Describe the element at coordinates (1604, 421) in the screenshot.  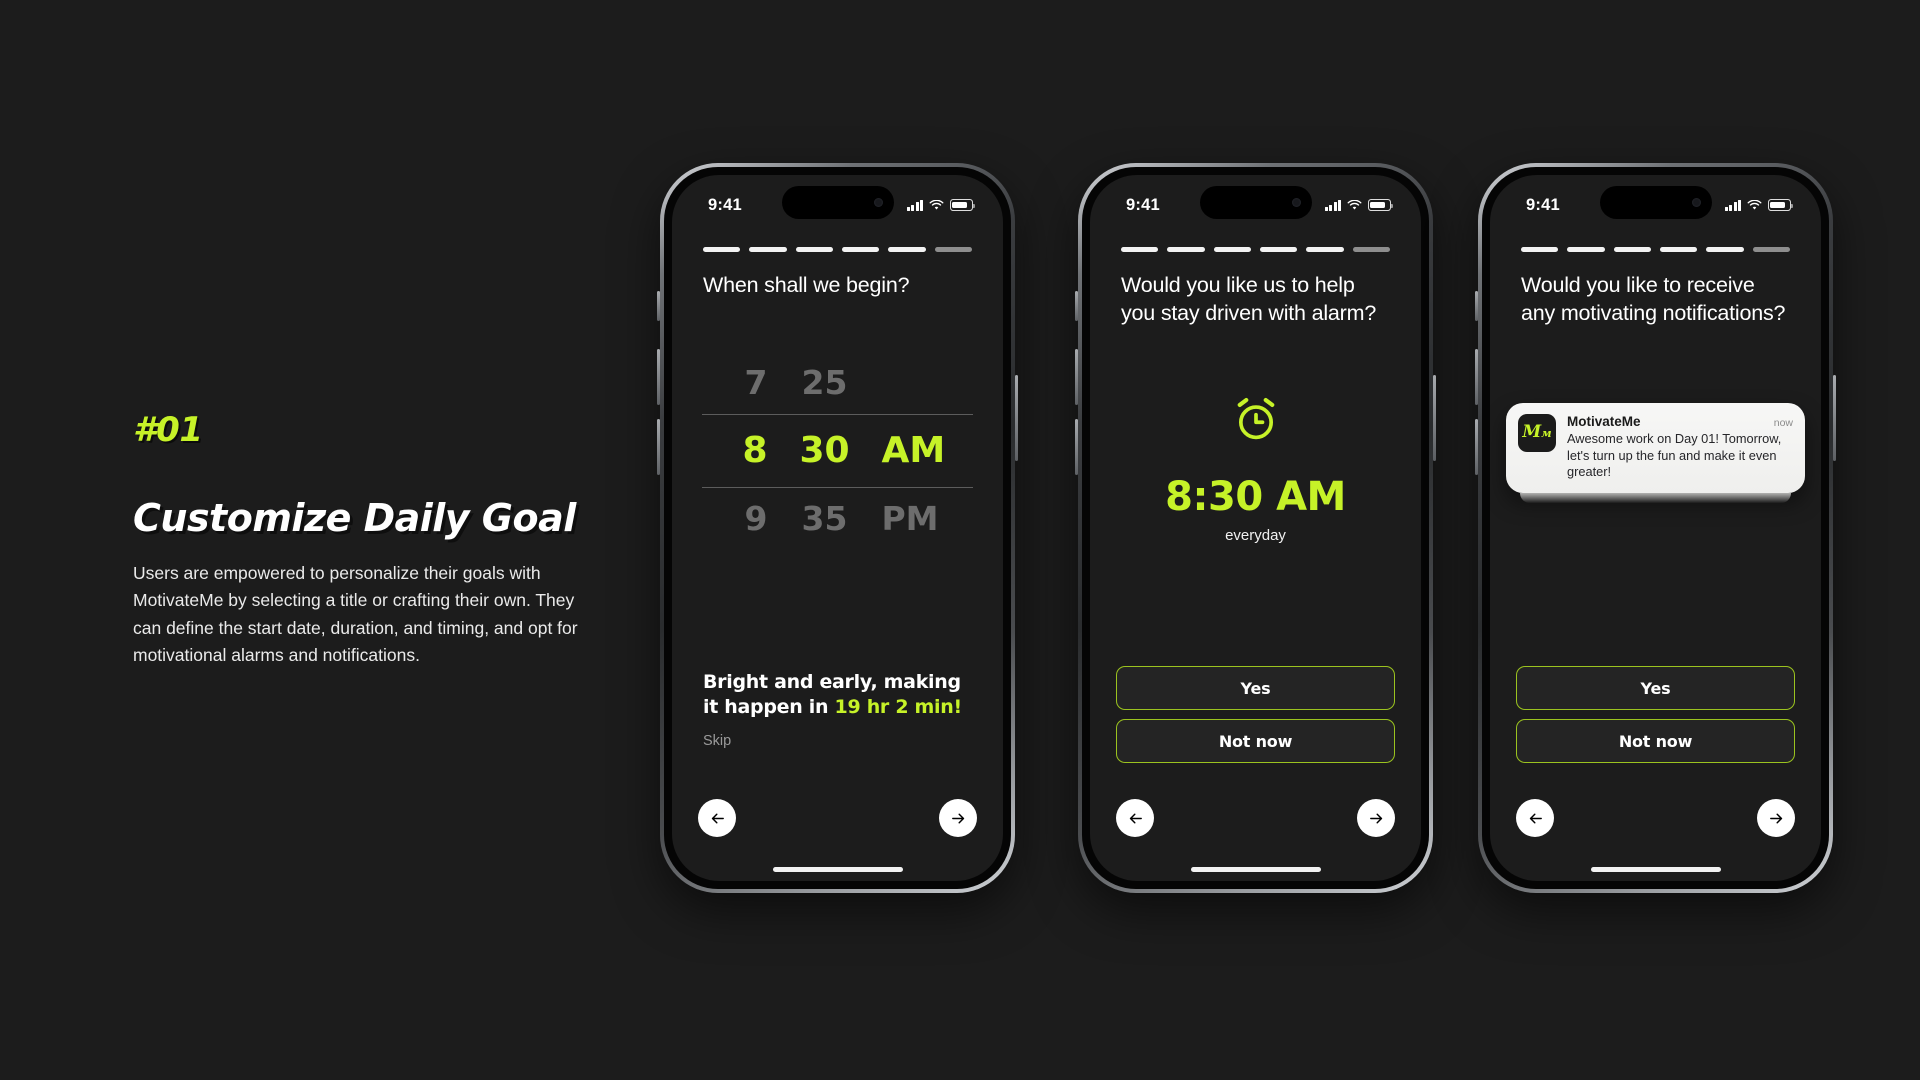
I see `notification-app-name: MotivateMe` at that location.